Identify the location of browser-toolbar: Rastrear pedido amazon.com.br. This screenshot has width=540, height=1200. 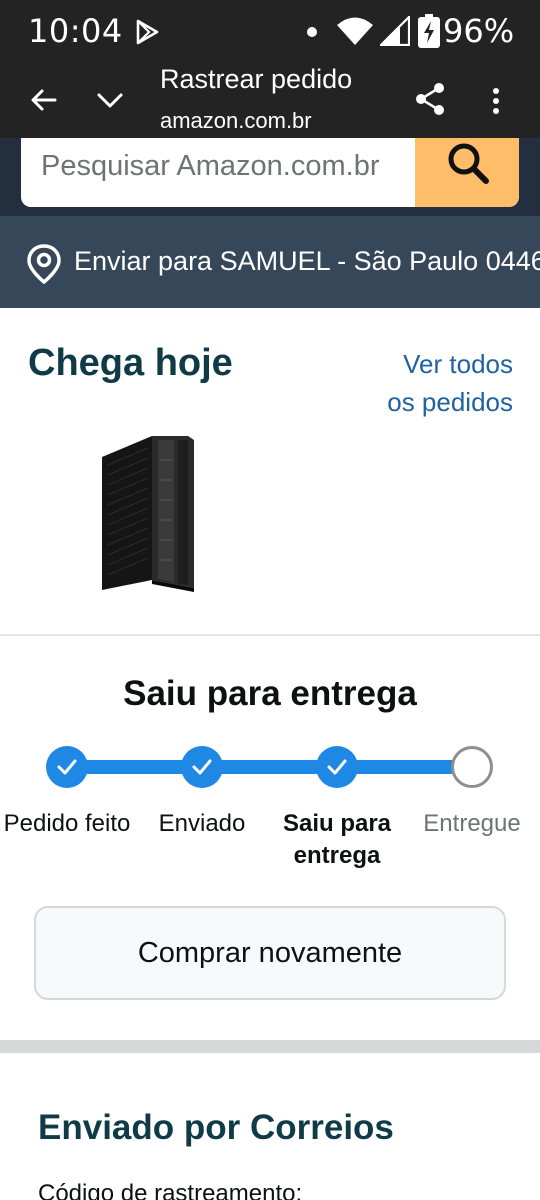
(270, 101).